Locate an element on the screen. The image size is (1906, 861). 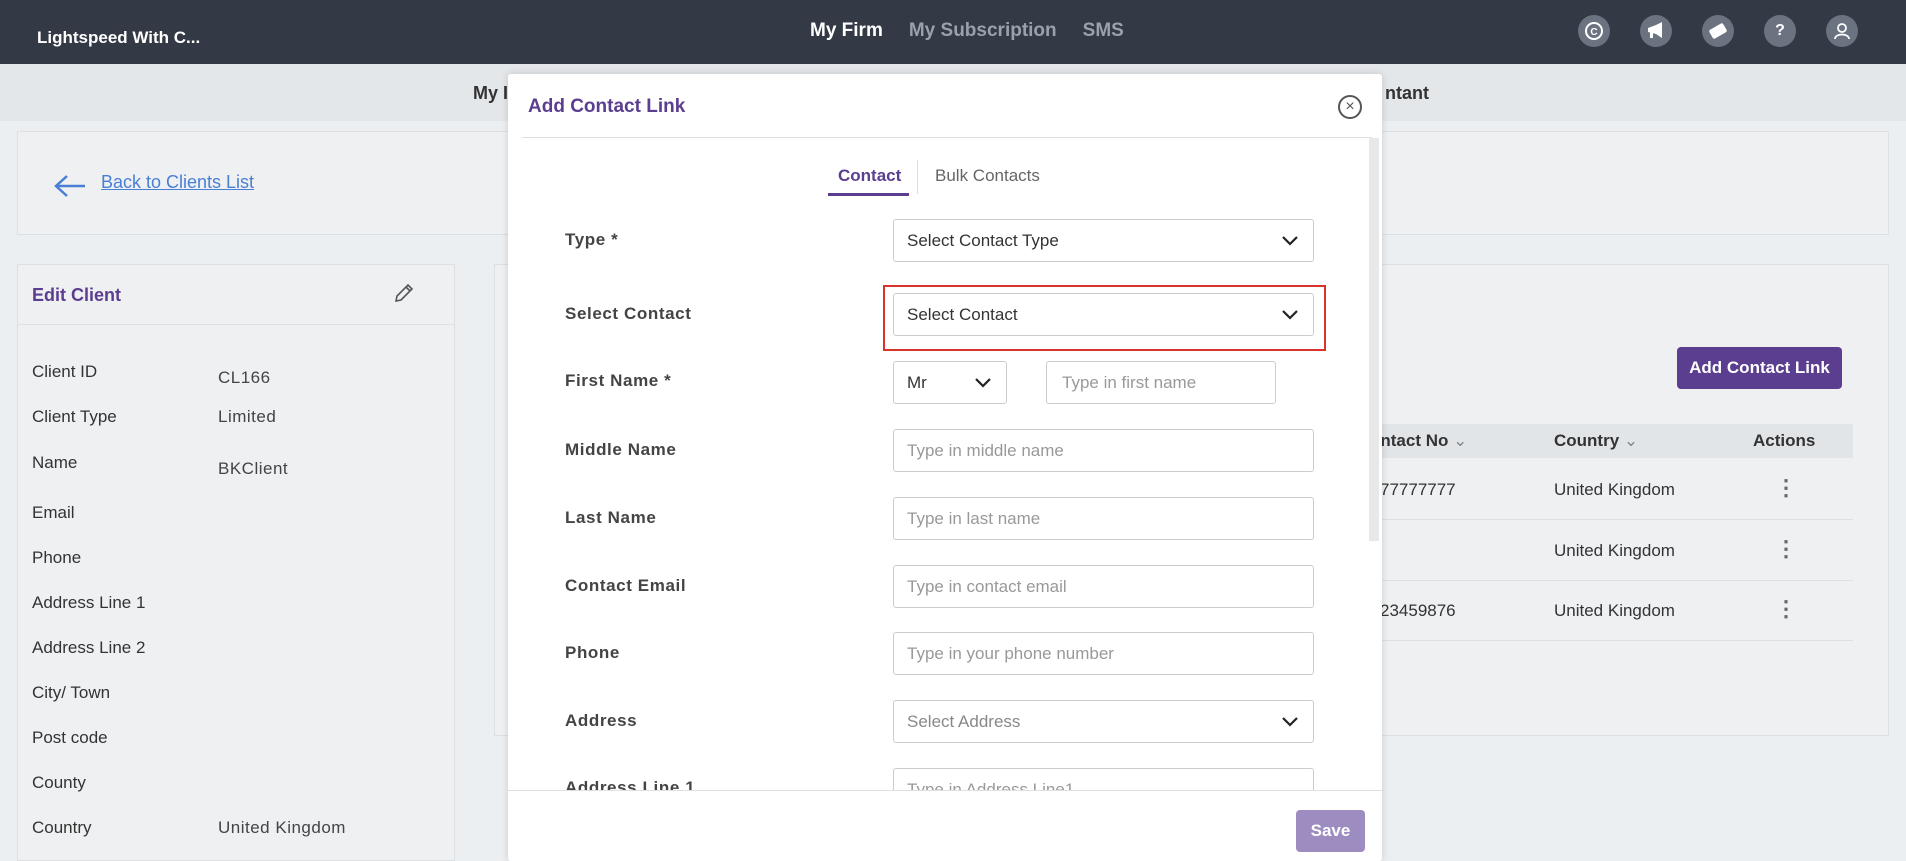
row-3-contact-no: 23459876 is located at coordinates (1418, 610).